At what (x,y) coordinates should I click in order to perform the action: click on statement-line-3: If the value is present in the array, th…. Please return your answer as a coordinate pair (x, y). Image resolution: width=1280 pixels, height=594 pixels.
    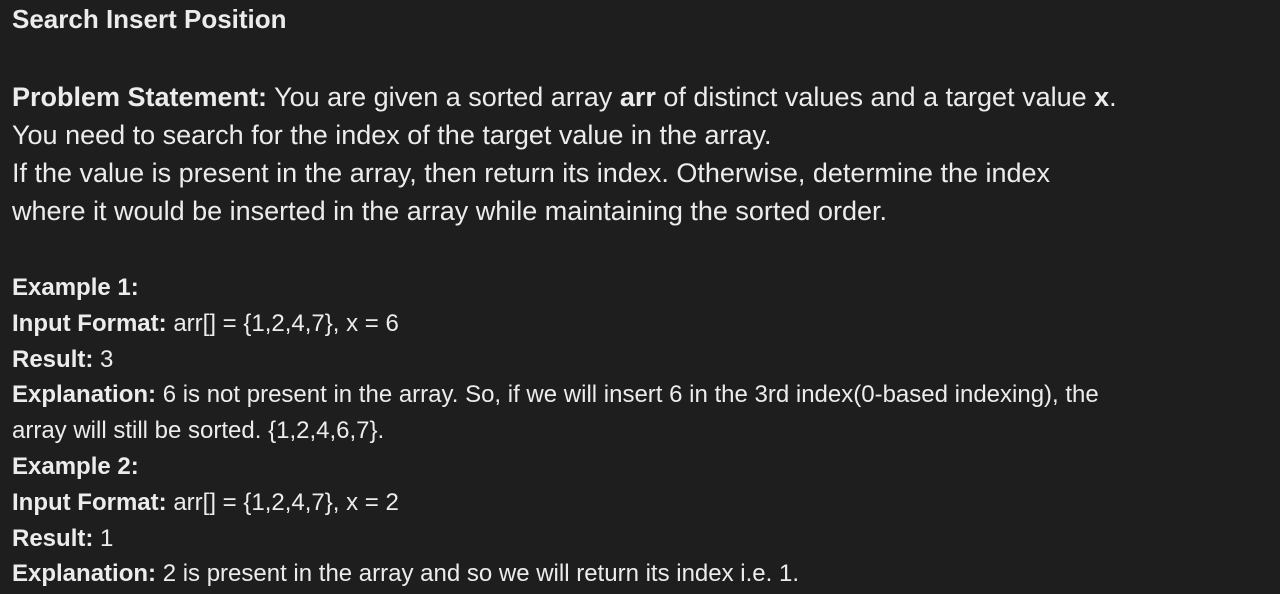
    Looking at the image, I should click on (531, 173).